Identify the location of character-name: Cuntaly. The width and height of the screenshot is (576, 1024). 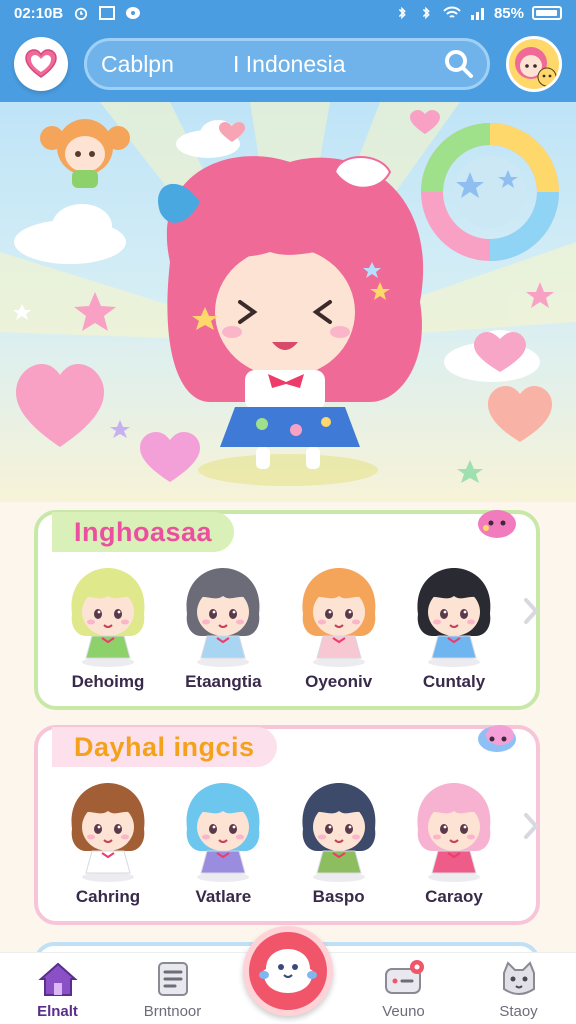
(454, 681).